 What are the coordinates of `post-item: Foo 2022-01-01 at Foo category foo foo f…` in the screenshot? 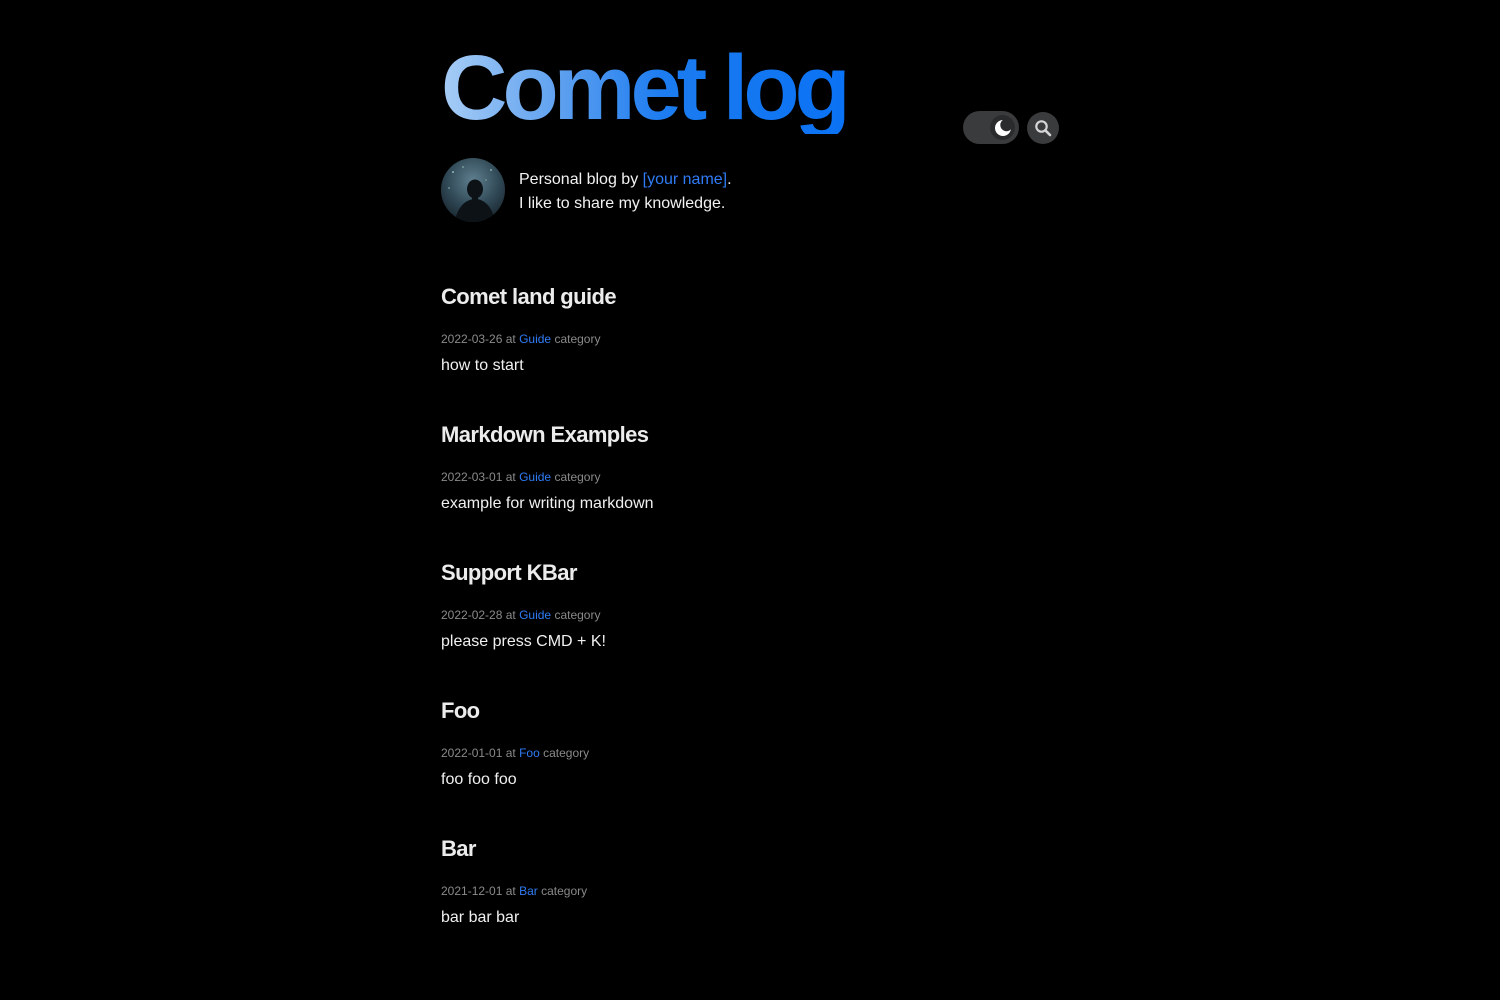 It's located at (751, 765).